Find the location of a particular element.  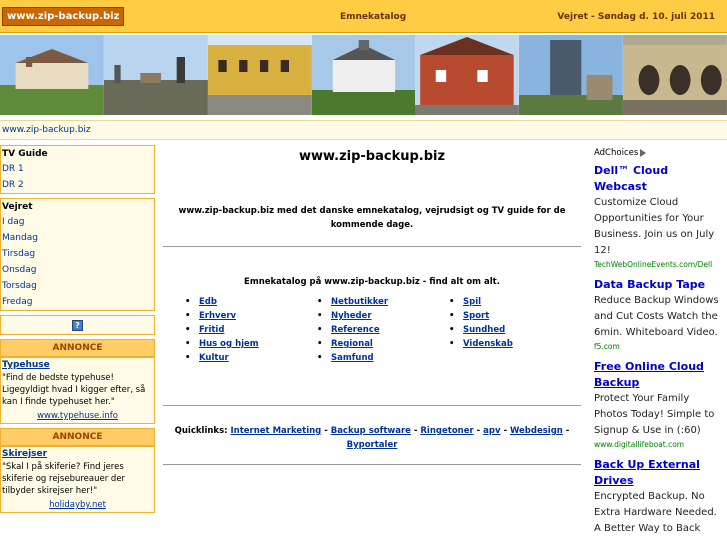

adchoices-label: AdChoices is located at coordinates (657, 153).